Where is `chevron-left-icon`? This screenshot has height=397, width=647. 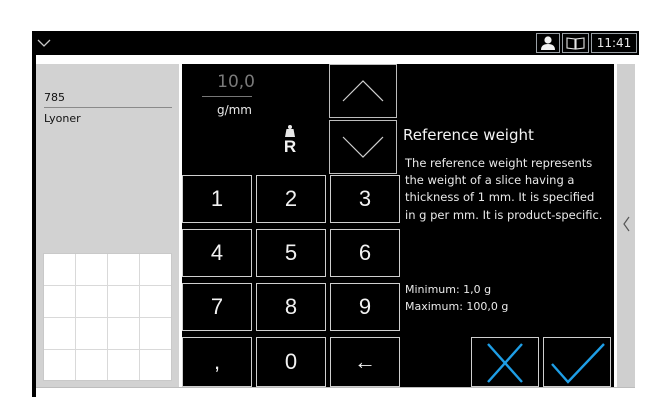
chevron-left-icon is located at coordinates (626, 224).